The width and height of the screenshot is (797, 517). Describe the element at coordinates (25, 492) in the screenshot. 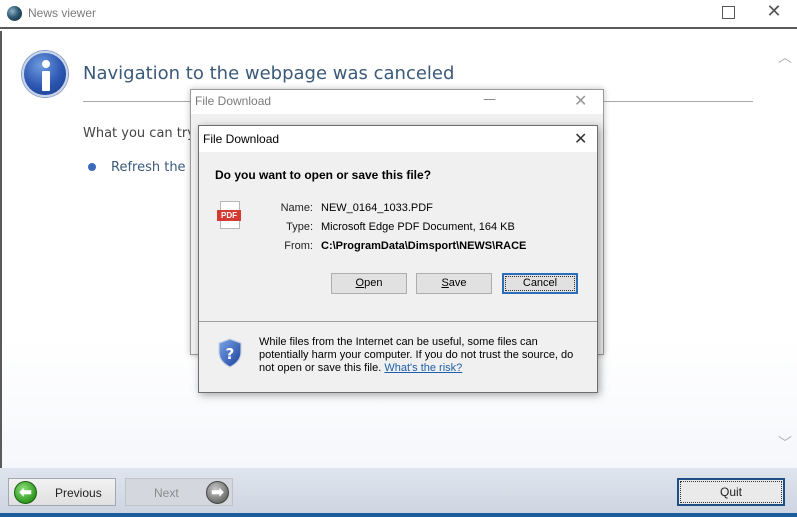

I see `arrow-left-icon: ⬅` at that location.